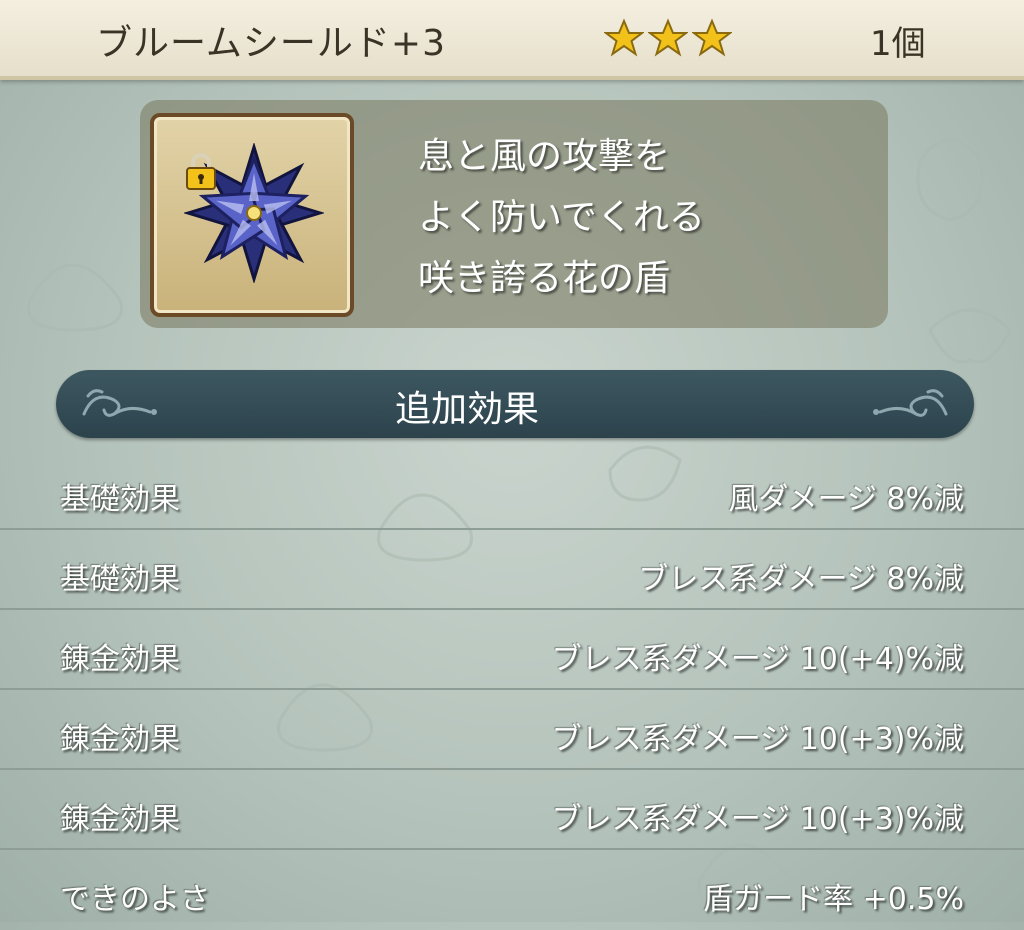 The height and width of the screenshot is (930, 1024). I want to click on effect-row: できのよさ 盾ガード率 +0.5%, so click(512, 890).